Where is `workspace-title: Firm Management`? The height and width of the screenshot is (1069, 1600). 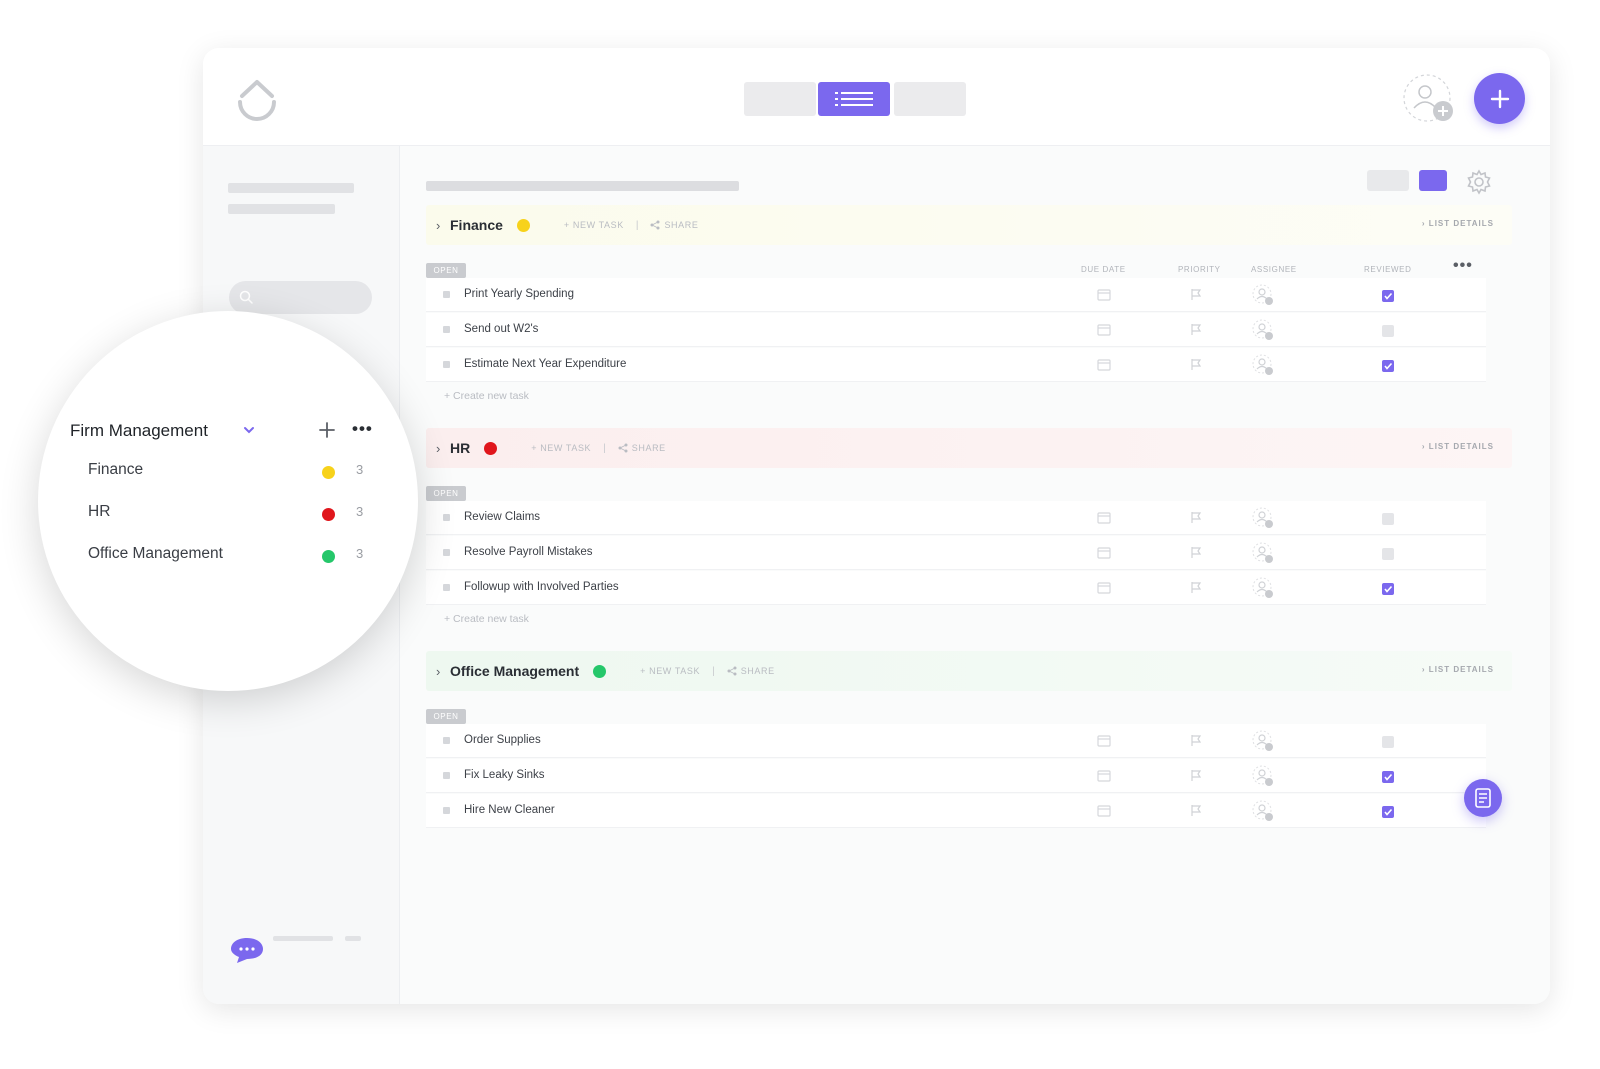 workspace-title: Firm Management is located at coordinates (139, 431).